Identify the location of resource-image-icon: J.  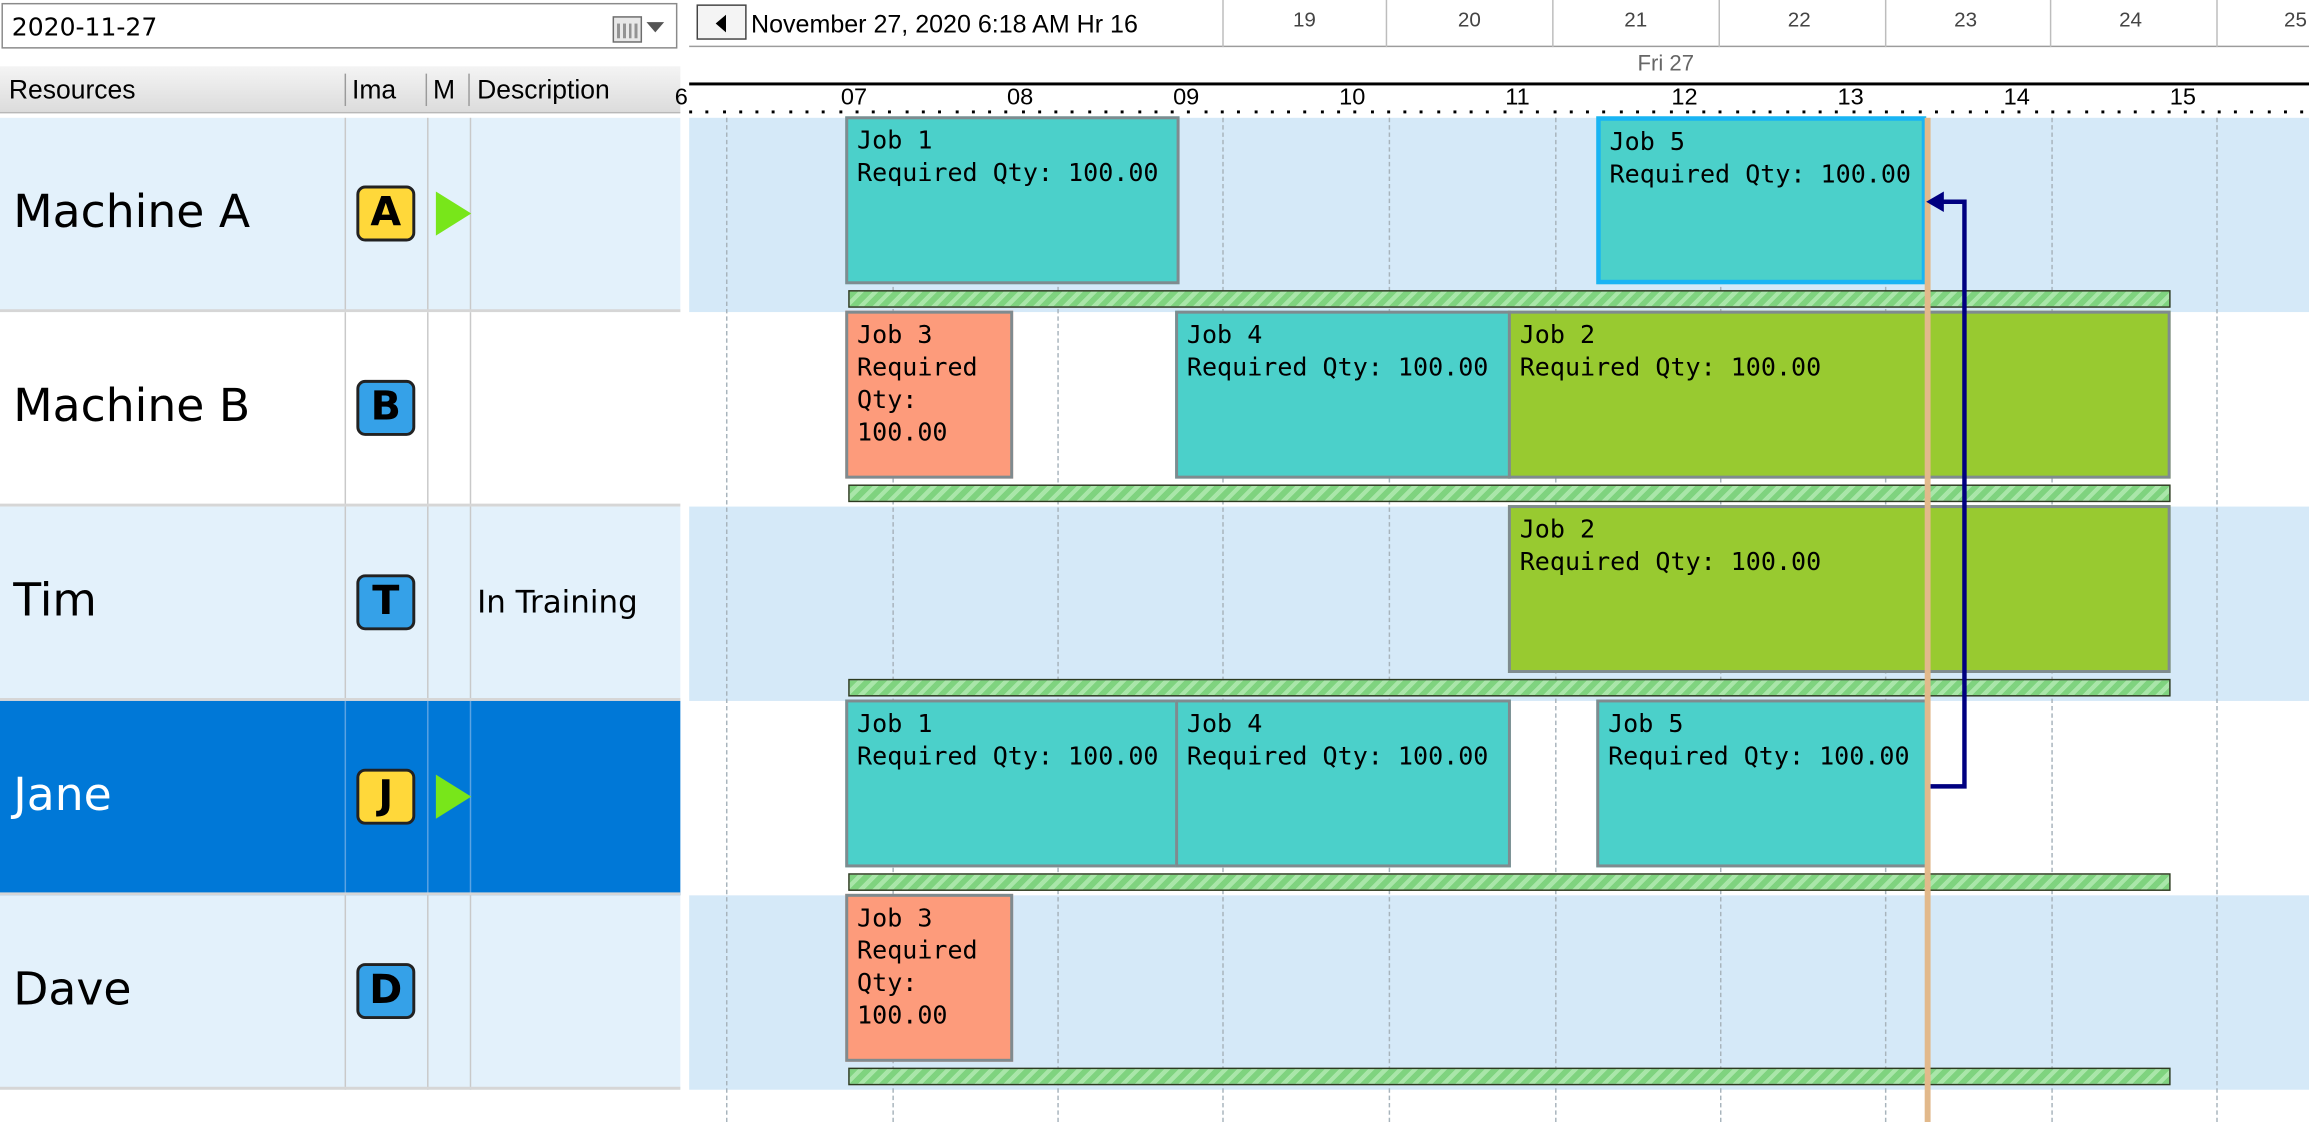
(386, 796).